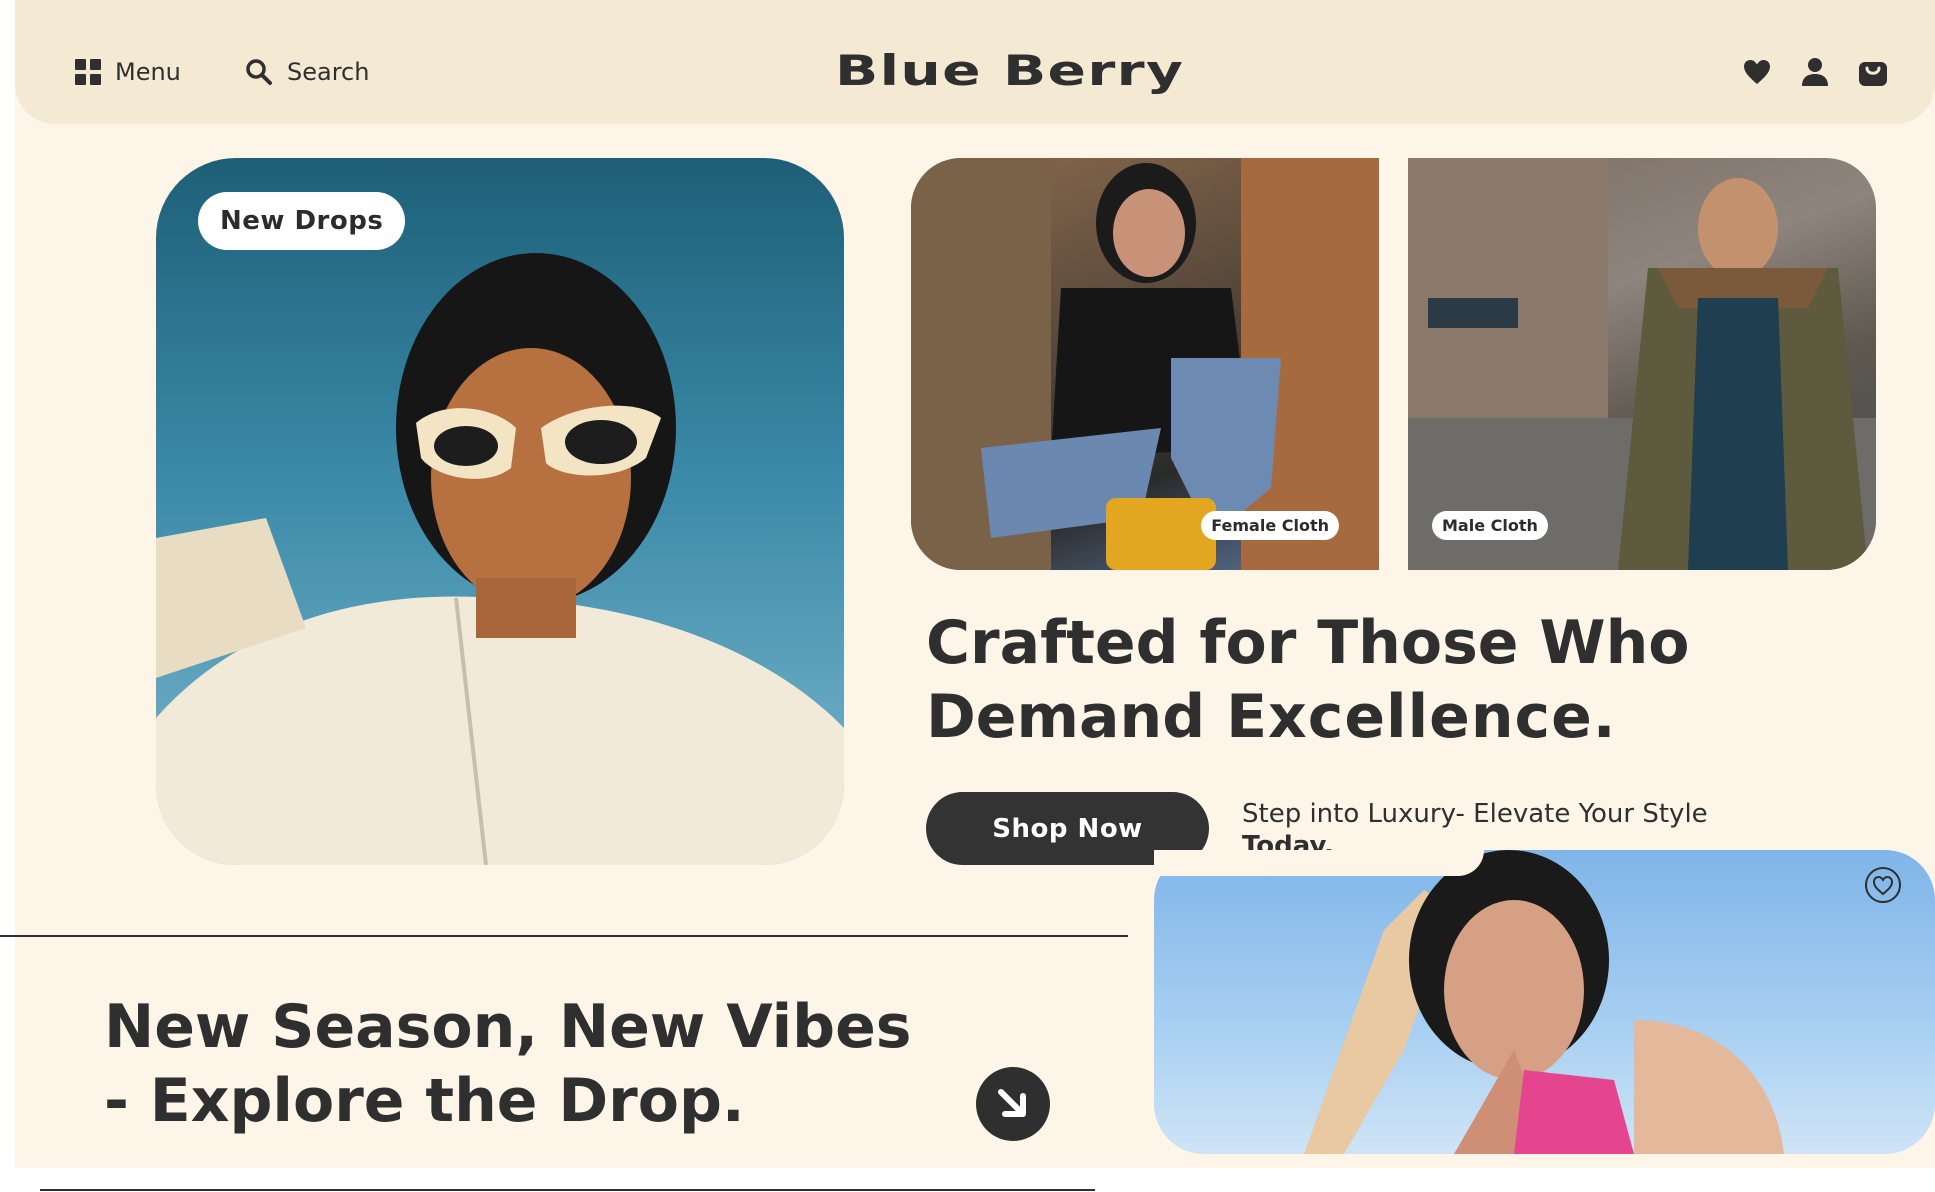  I want to click on explore-arrow-button, so click(1013, 1104).